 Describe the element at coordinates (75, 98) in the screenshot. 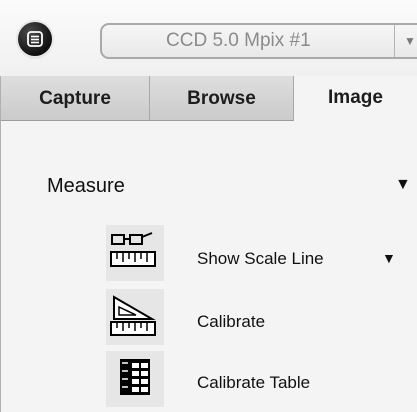

I see `tab-capture: Capture` at that location.